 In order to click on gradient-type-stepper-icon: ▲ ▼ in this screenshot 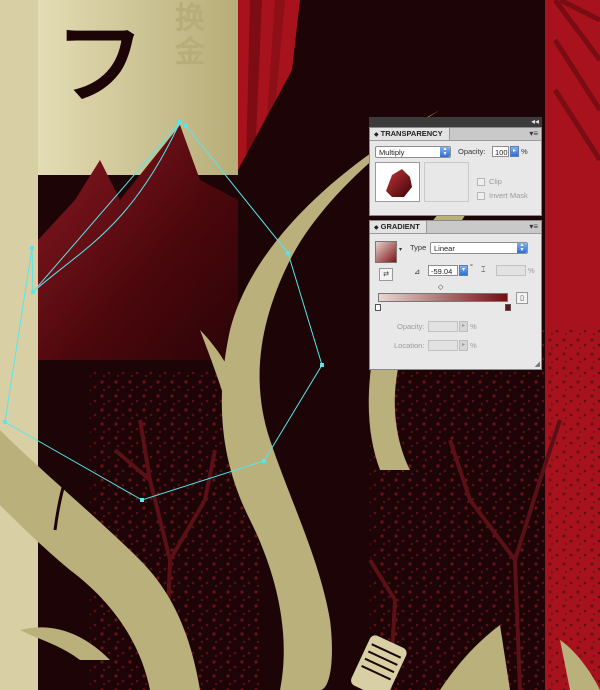, I will do `click(522, 248)`.